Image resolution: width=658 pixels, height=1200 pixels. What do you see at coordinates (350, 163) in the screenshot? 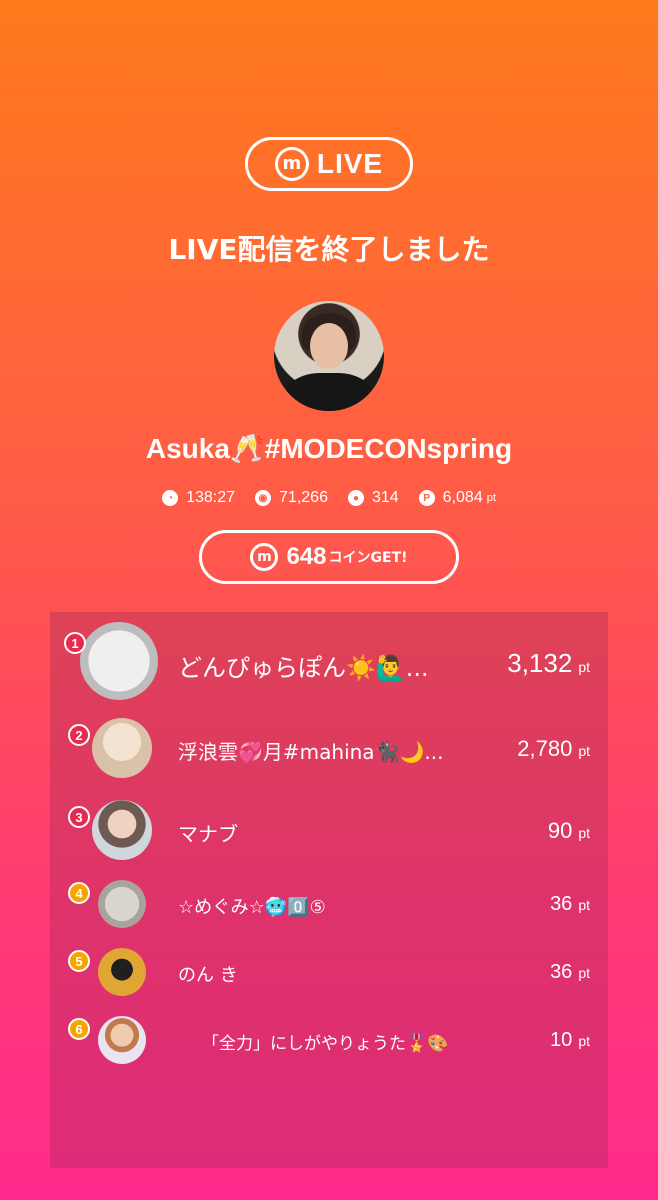
I see `logo-text: LIVE` at bounding box center [350, 163].